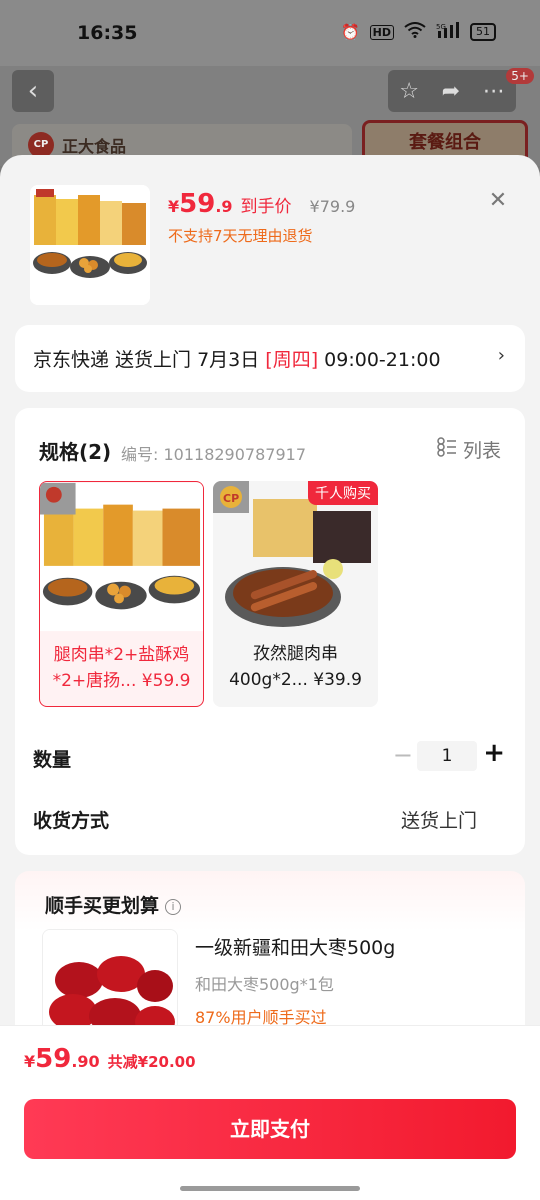  I want to click on delivery-text: 京东快递 送货上门 7月3日 [周四] 09:00-21:00, so click(237, 360).